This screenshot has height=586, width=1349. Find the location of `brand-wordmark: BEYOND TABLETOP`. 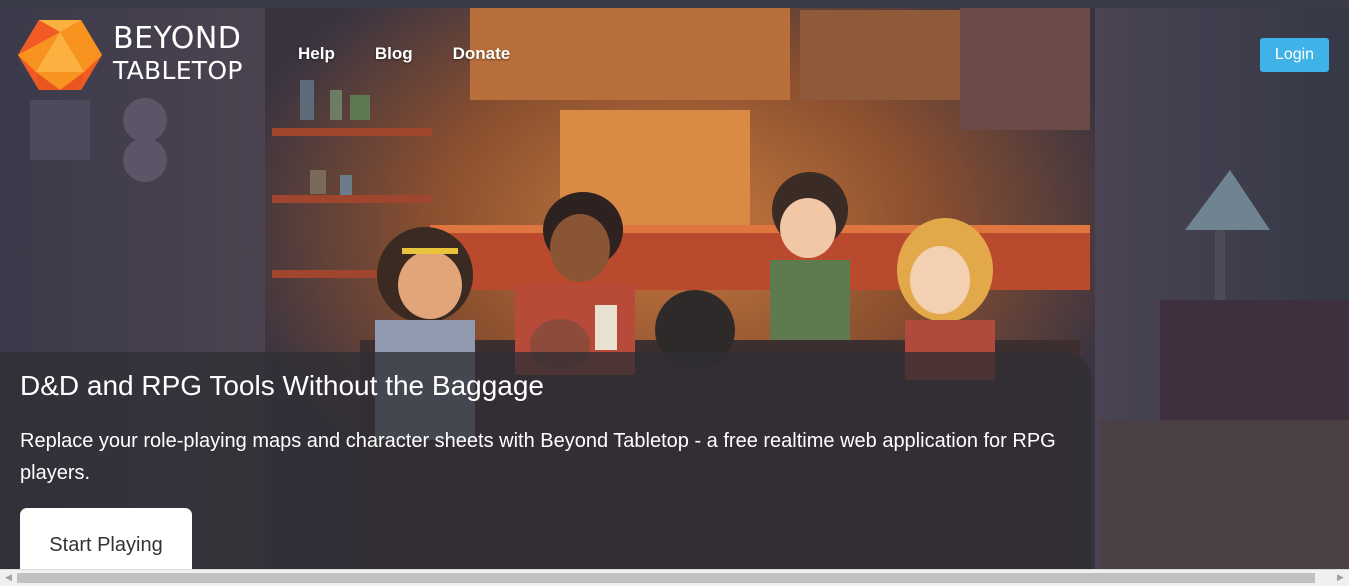

brand-wordmark: BEYOND TABLETOP is located at coordinates (178, 53).